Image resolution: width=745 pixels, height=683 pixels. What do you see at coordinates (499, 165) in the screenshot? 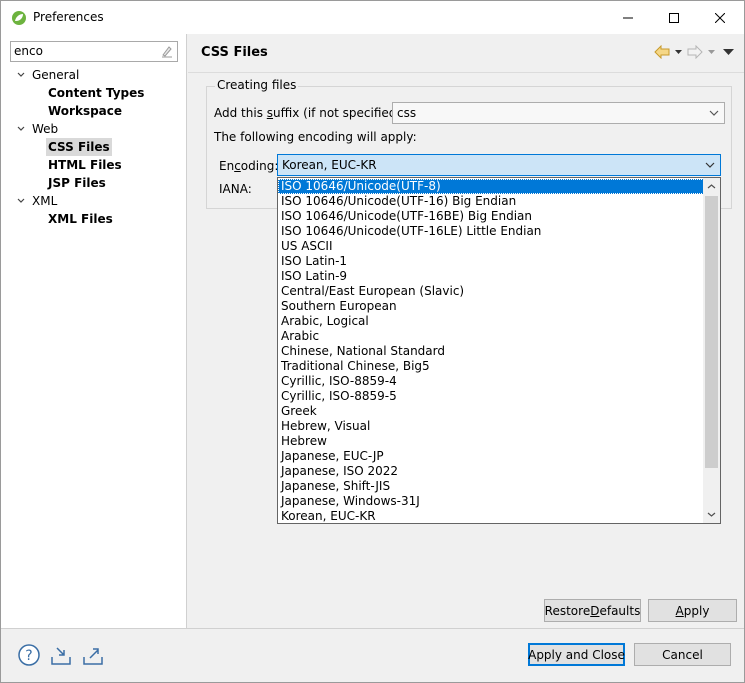
I see `encoding-select: Korean, EUC-KR` at bounding box center [499, 165].